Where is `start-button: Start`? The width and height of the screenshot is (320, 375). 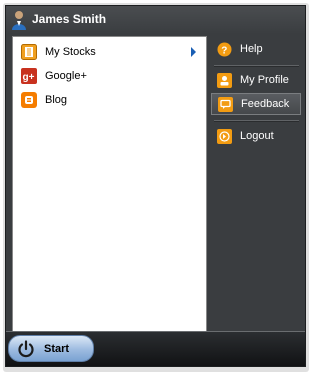 start-button: Start is located at coordinates (51, 348).